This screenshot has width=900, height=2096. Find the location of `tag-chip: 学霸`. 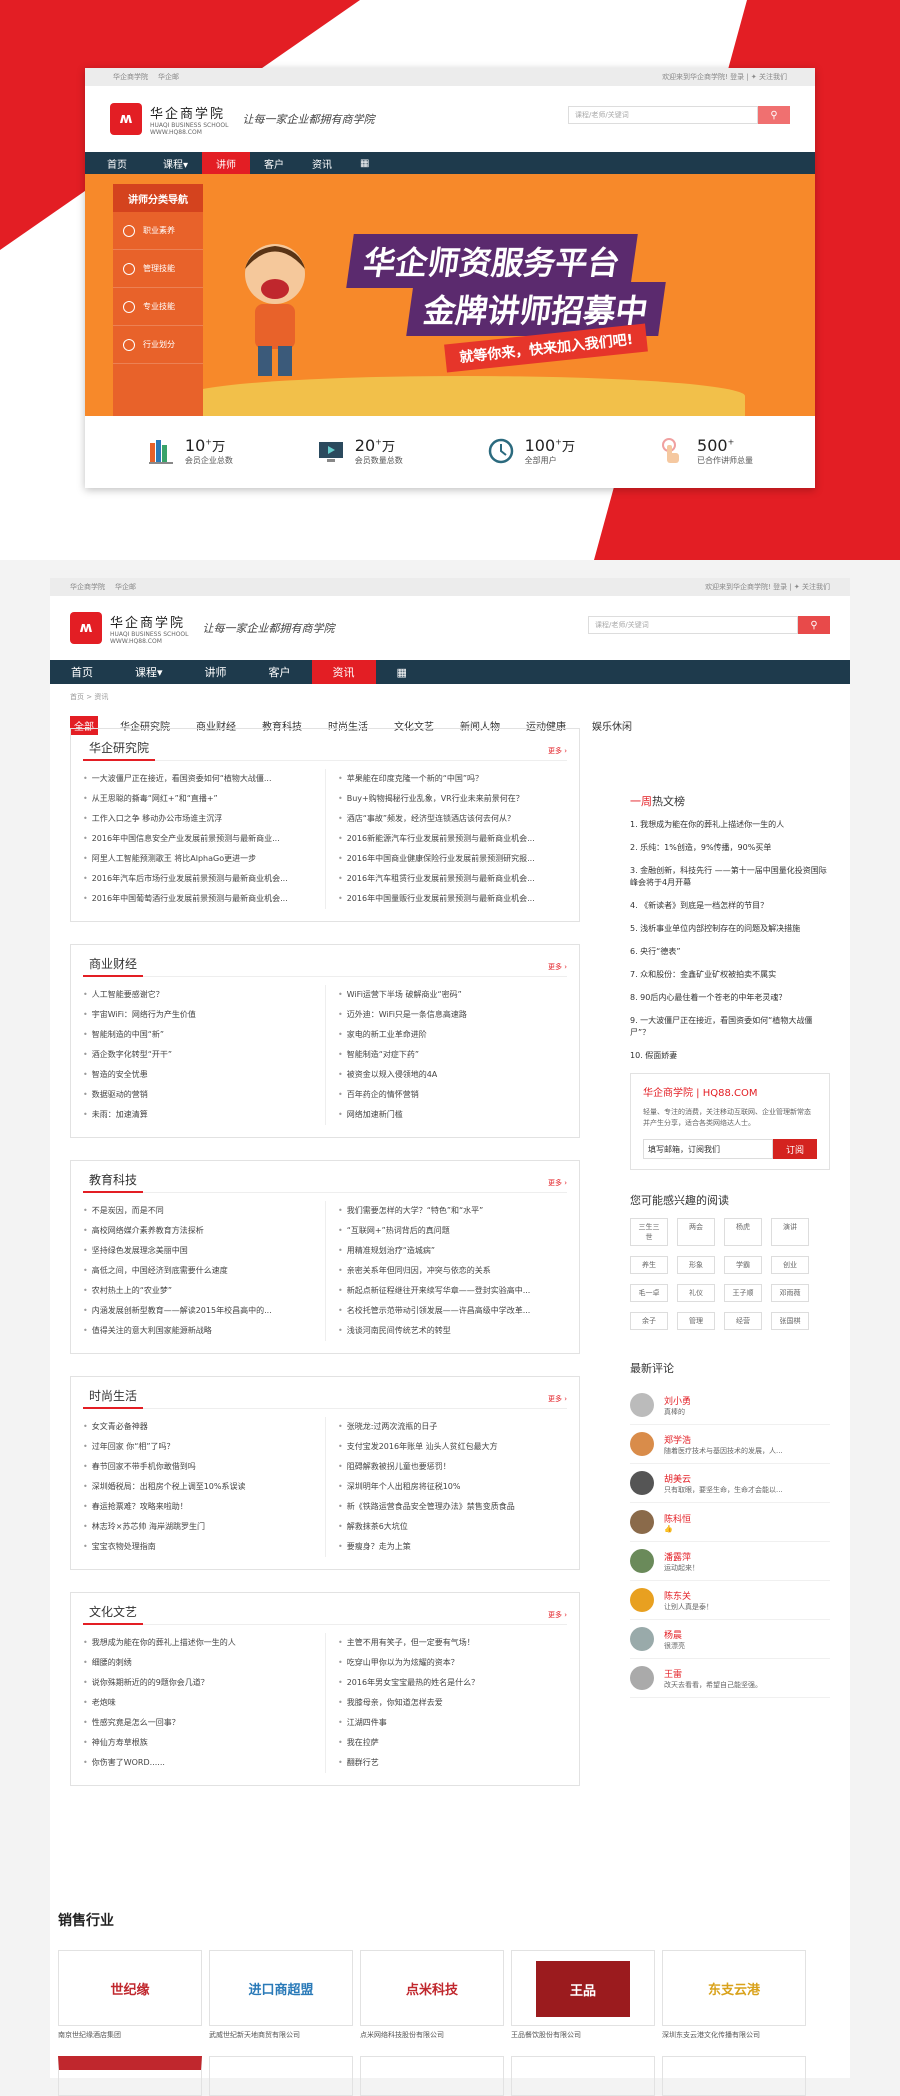

tag-chip: 学霸 is located at coordinates (743, 1265).